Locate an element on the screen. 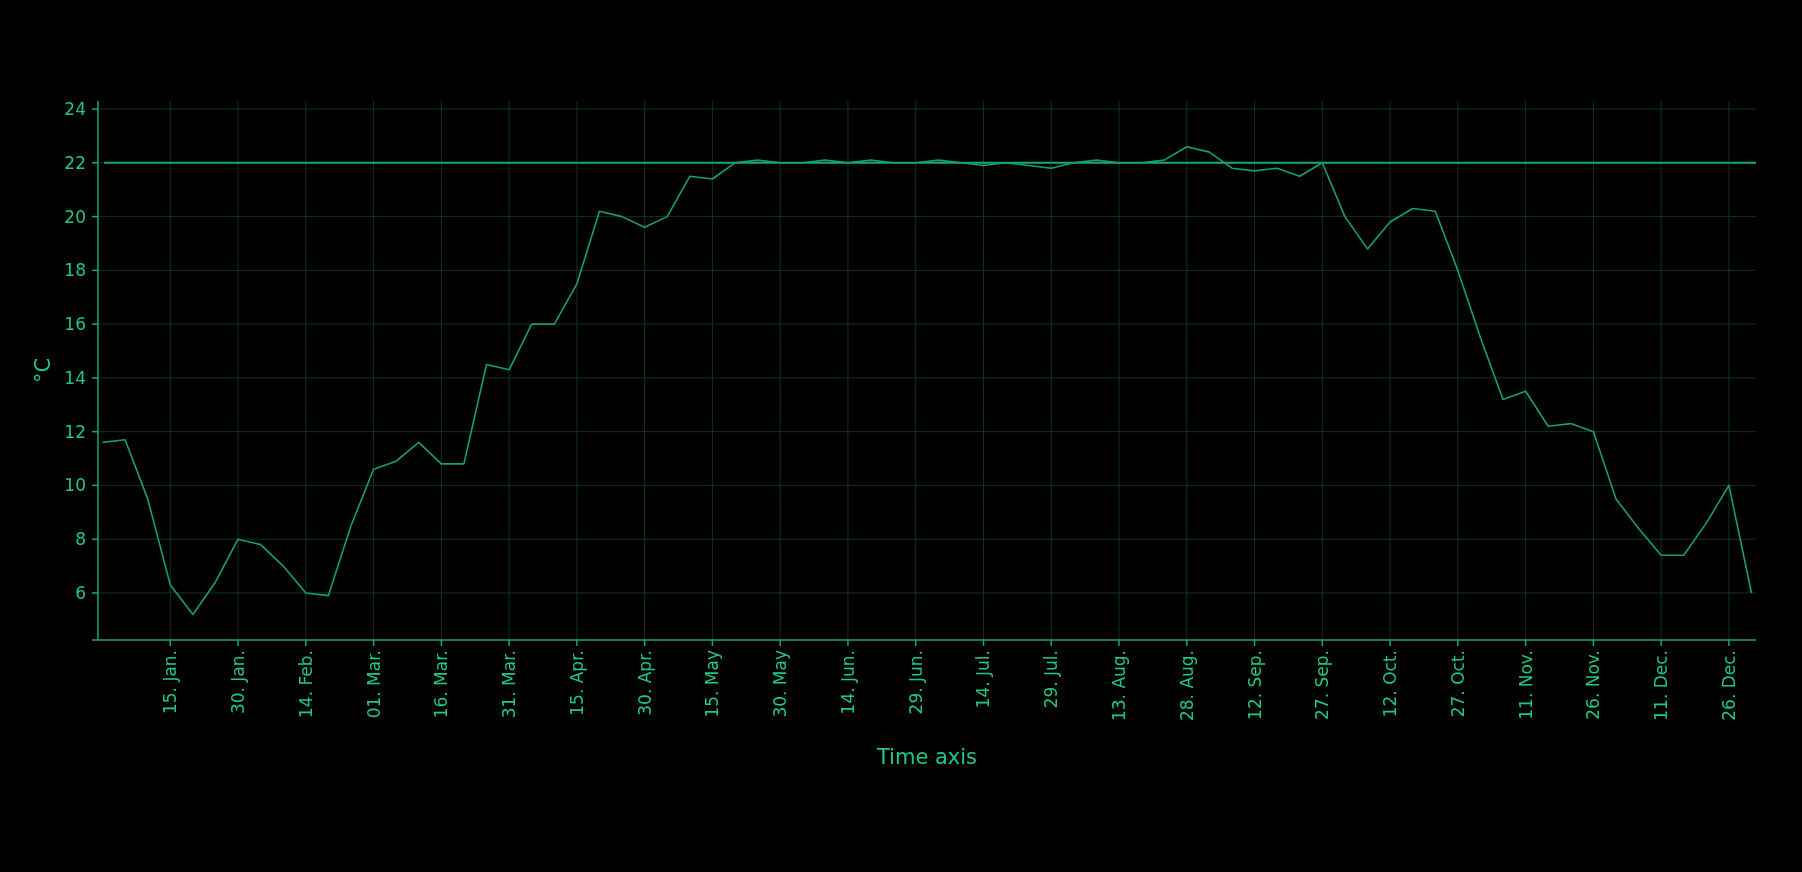  axis-tick-label: 24 is located at coordinates (75, 109).